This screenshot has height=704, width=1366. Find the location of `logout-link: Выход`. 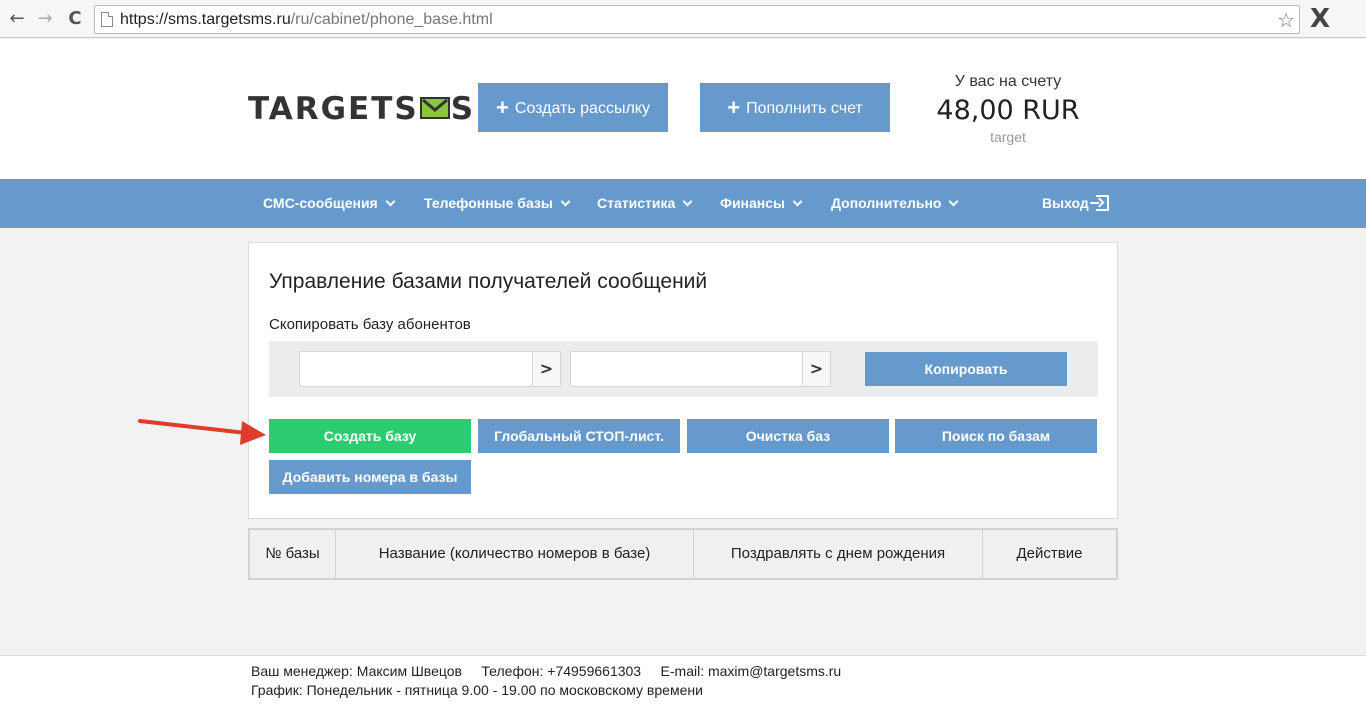

logout-link: Выход is located at coordinates (1075, 203).